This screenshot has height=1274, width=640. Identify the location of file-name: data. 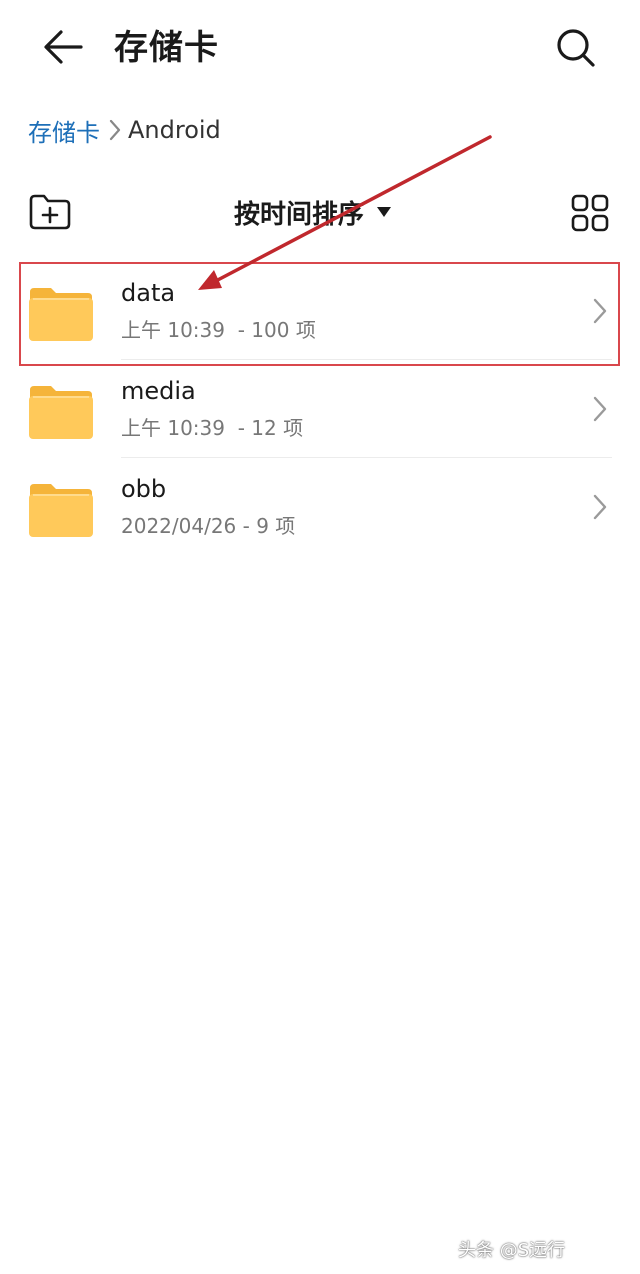
(148, 293).